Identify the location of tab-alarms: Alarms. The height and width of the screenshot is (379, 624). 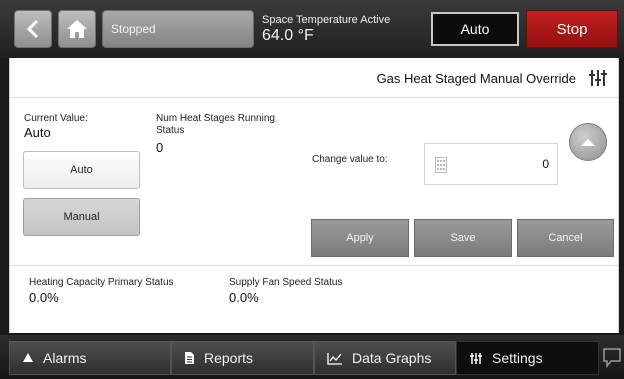
(90, 358).